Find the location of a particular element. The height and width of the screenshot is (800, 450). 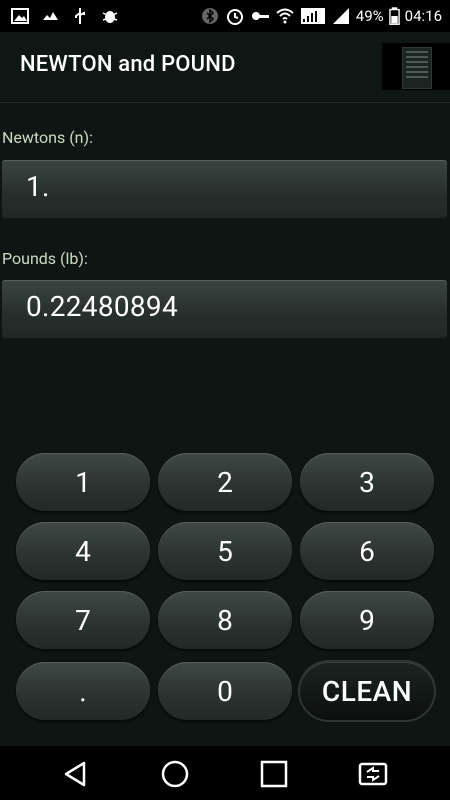

bluetooth-icon is located at coordinates (209, 16).